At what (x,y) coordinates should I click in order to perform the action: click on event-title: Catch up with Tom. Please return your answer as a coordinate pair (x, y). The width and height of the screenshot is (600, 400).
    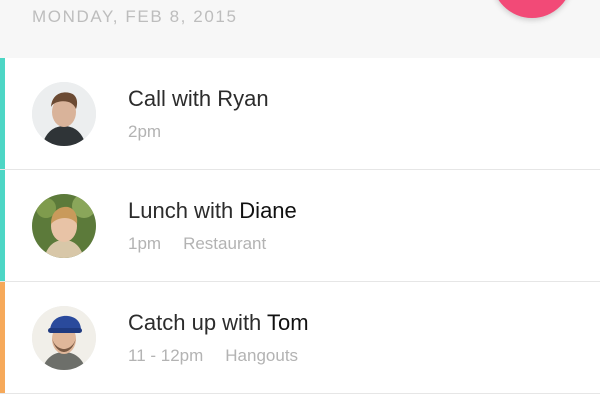
    Looking at the image, I should click on (218, 322).